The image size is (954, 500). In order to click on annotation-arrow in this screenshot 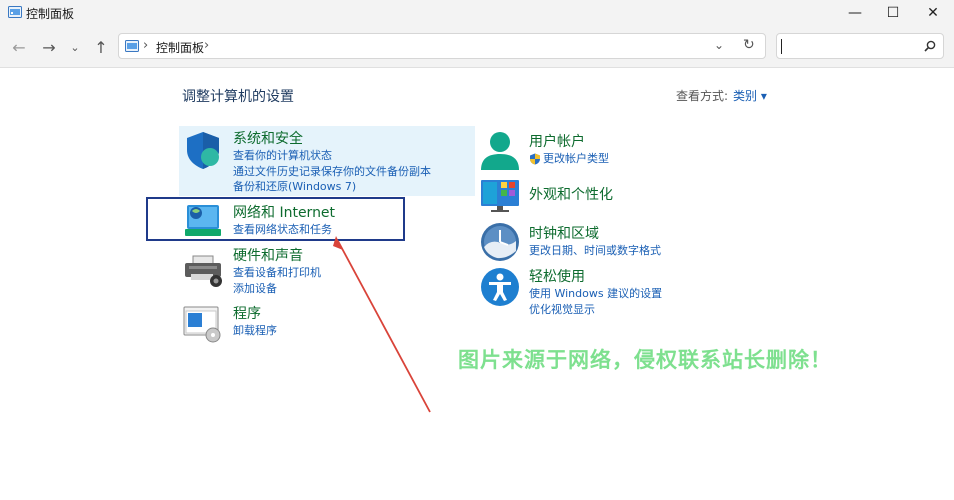, I will do `click(382, 324)`.